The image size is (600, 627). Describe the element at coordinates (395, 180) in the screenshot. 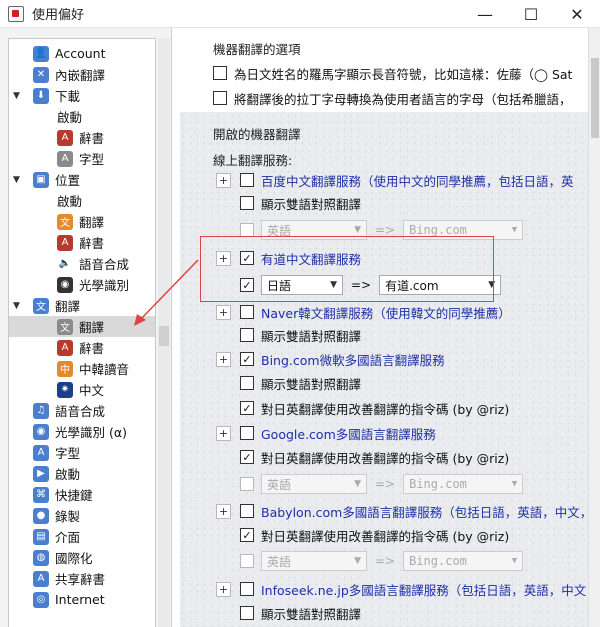

I see `service-baidu: + 百度中文翻譯服務（使用中文的同學推薦，包括日語，英` at that location.